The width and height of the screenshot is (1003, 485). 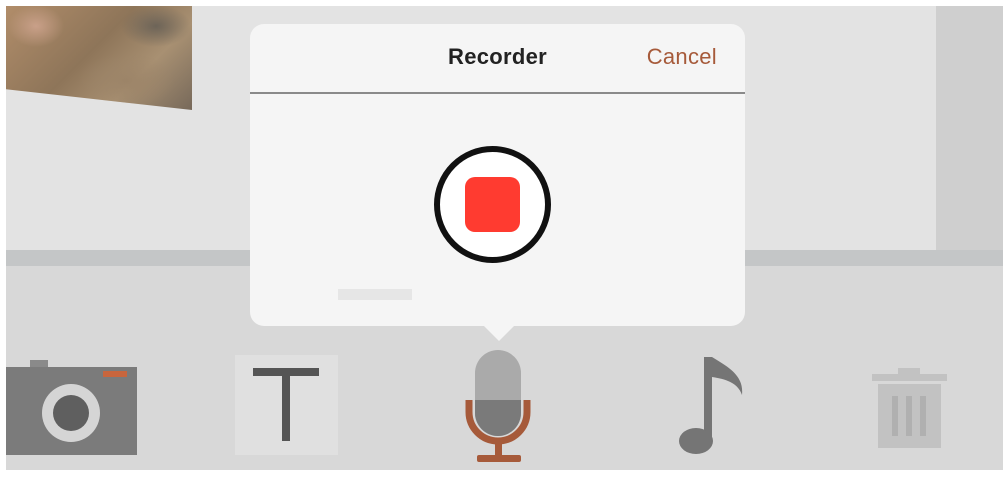 I want to click on trash-icon, so click(x=909, y=408).